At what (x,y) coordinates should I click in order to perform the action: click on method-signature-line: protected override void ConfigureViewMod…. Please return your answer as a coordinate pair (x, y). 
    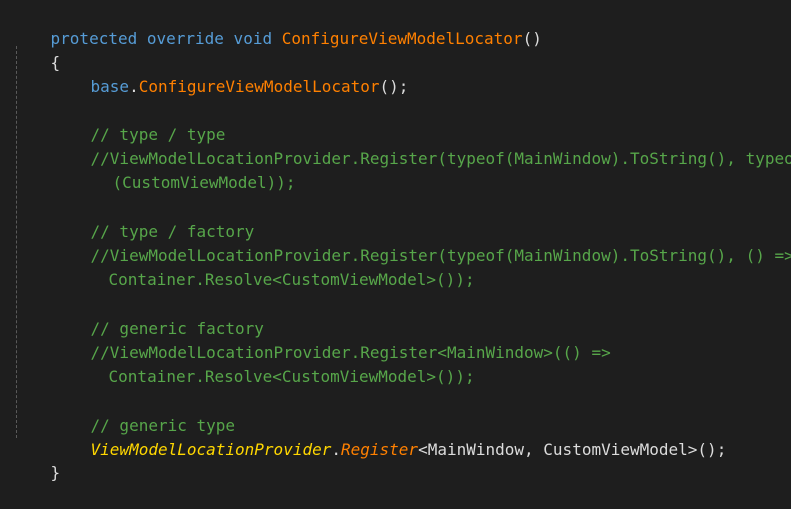
    Looking at the image, I should click on (401, 25).